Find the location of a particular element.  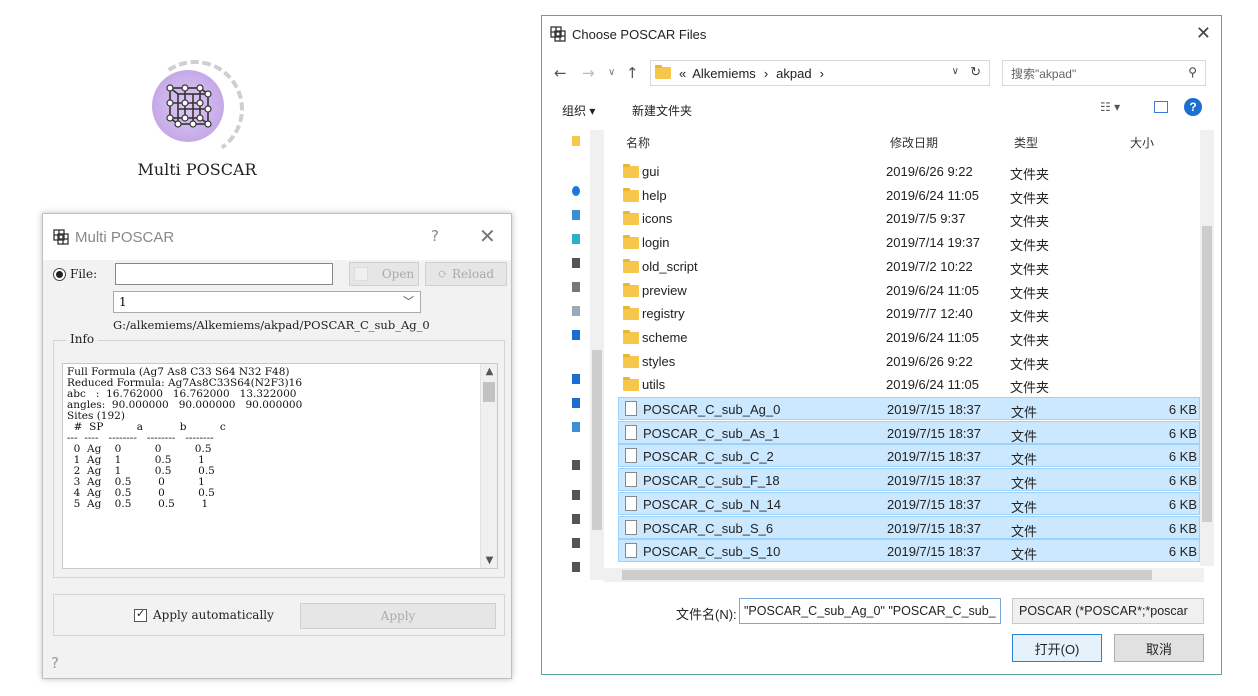

file-list-row: old_script 2019/7/2 10:22 文件夹 is located at coordinates (909, 266).